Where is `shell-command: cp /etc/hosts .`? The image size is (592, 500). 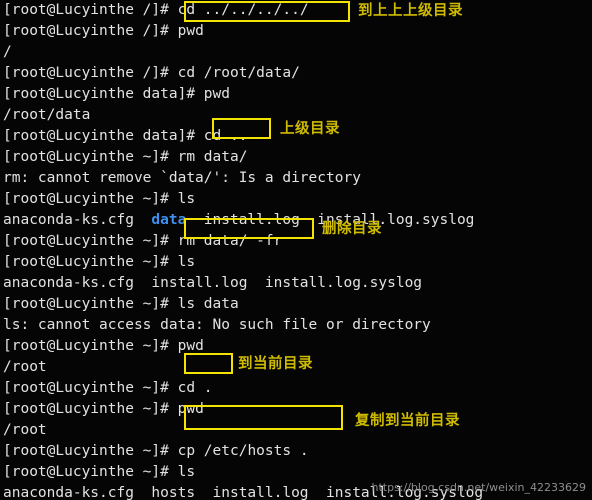
shell-command: cp /etc/hosts . is located at coordinates (243, 451).